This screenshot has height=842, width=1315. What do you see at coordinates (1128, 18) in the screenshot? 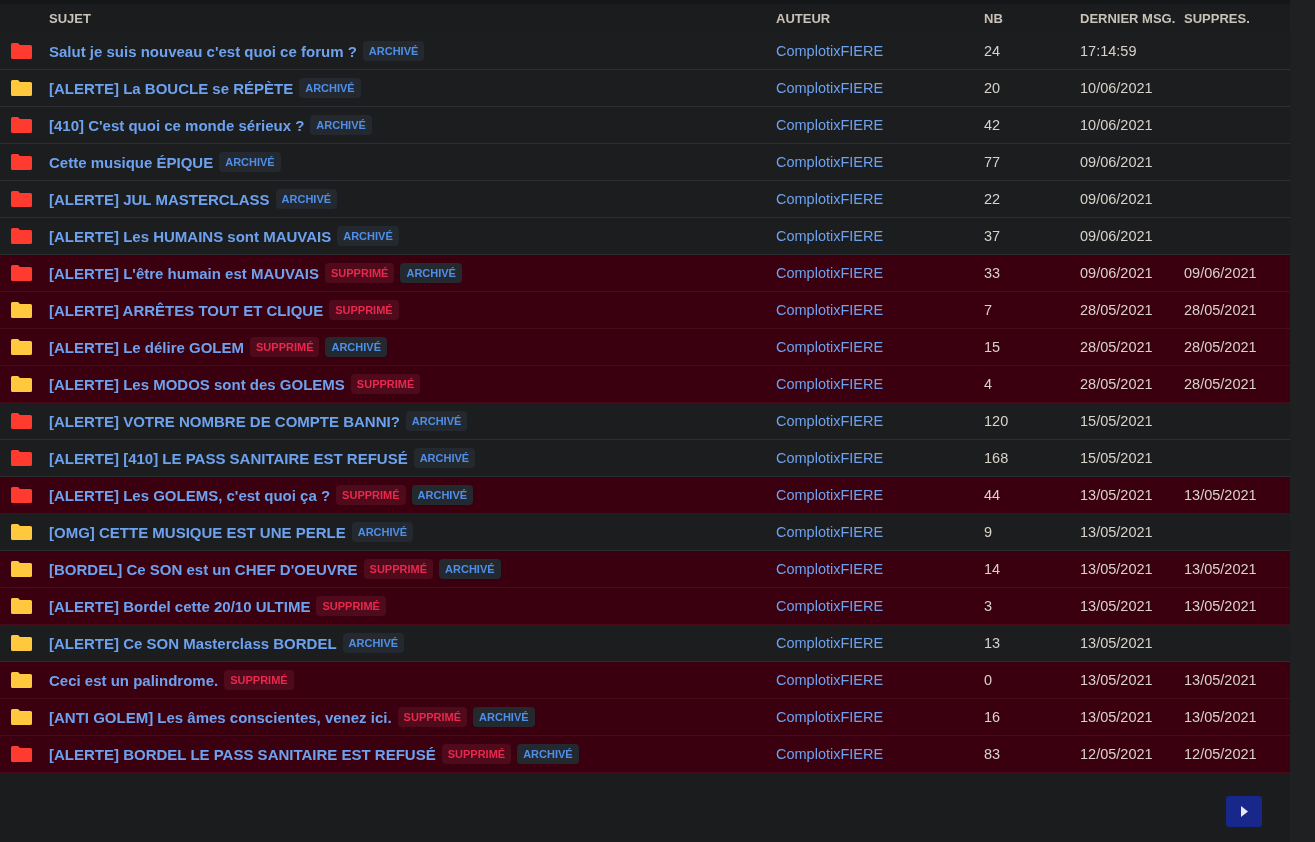
I see `column-header: DERNIER MSG.` at bounding box center [1128, 18].